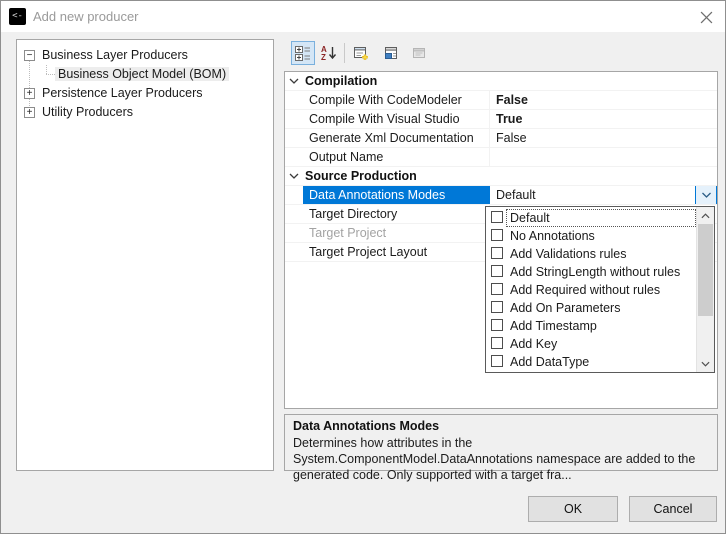 The width and height of the screenshot is (726, 534). I want to click on property-row: Compile With CodeModeler False, so click(501, 100).